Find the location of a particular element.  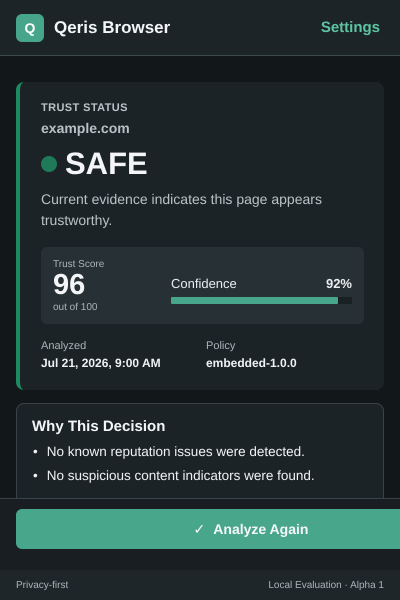

confidence-value: 92% is located at coordinates (339, 283).